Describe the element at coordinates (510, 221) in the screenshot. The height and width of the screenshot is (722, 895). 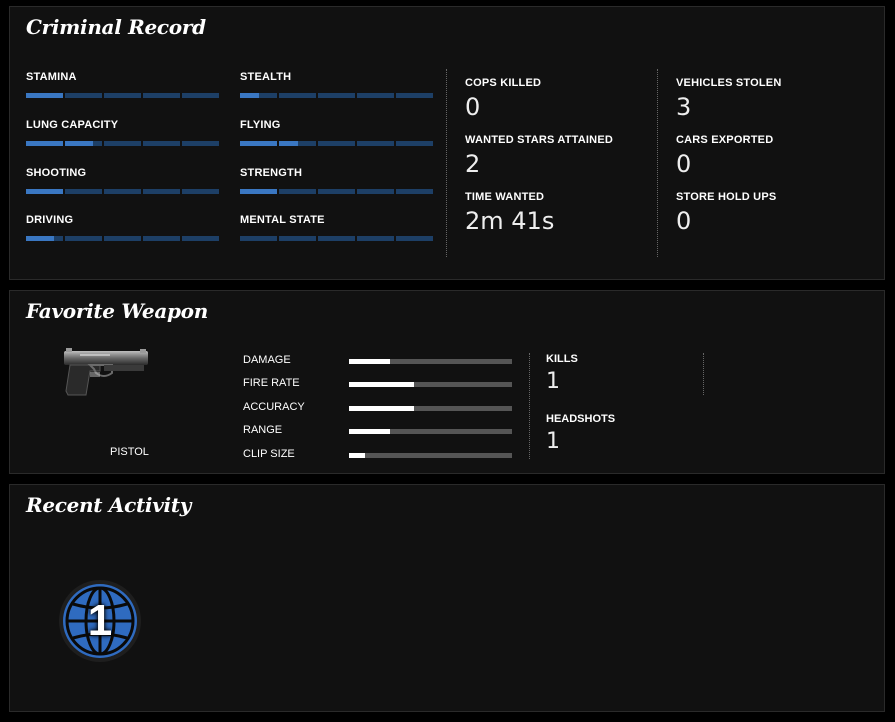
I see `stat-value: 2m 41s` at that location.